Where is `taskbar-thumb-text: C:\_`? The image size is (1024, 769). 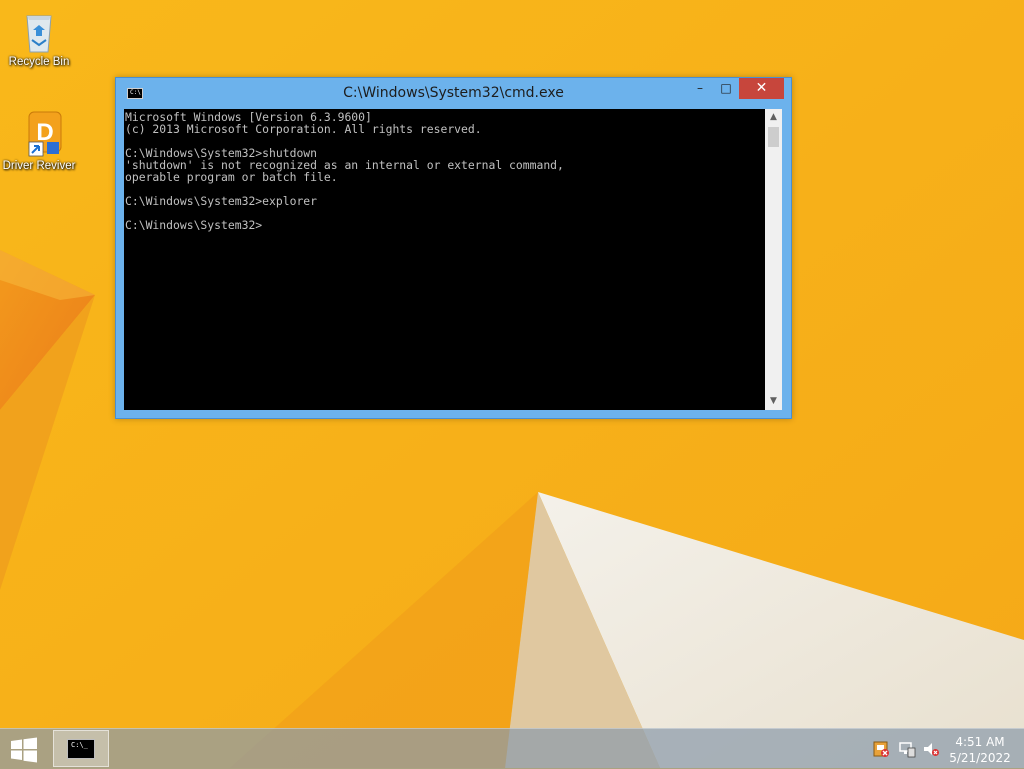
taskbar-thumb-text: C:\_ is located at coordinates (79, 745).